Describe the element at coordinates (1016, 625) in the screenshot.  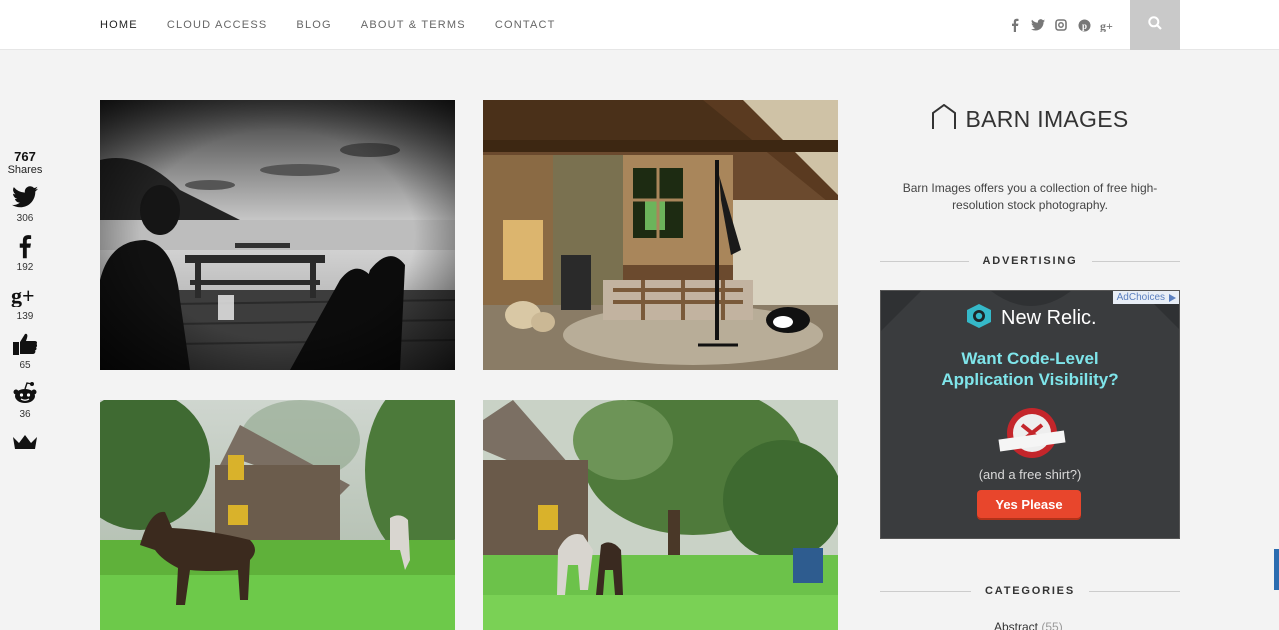
I see `category-label: Abstract` at that location.